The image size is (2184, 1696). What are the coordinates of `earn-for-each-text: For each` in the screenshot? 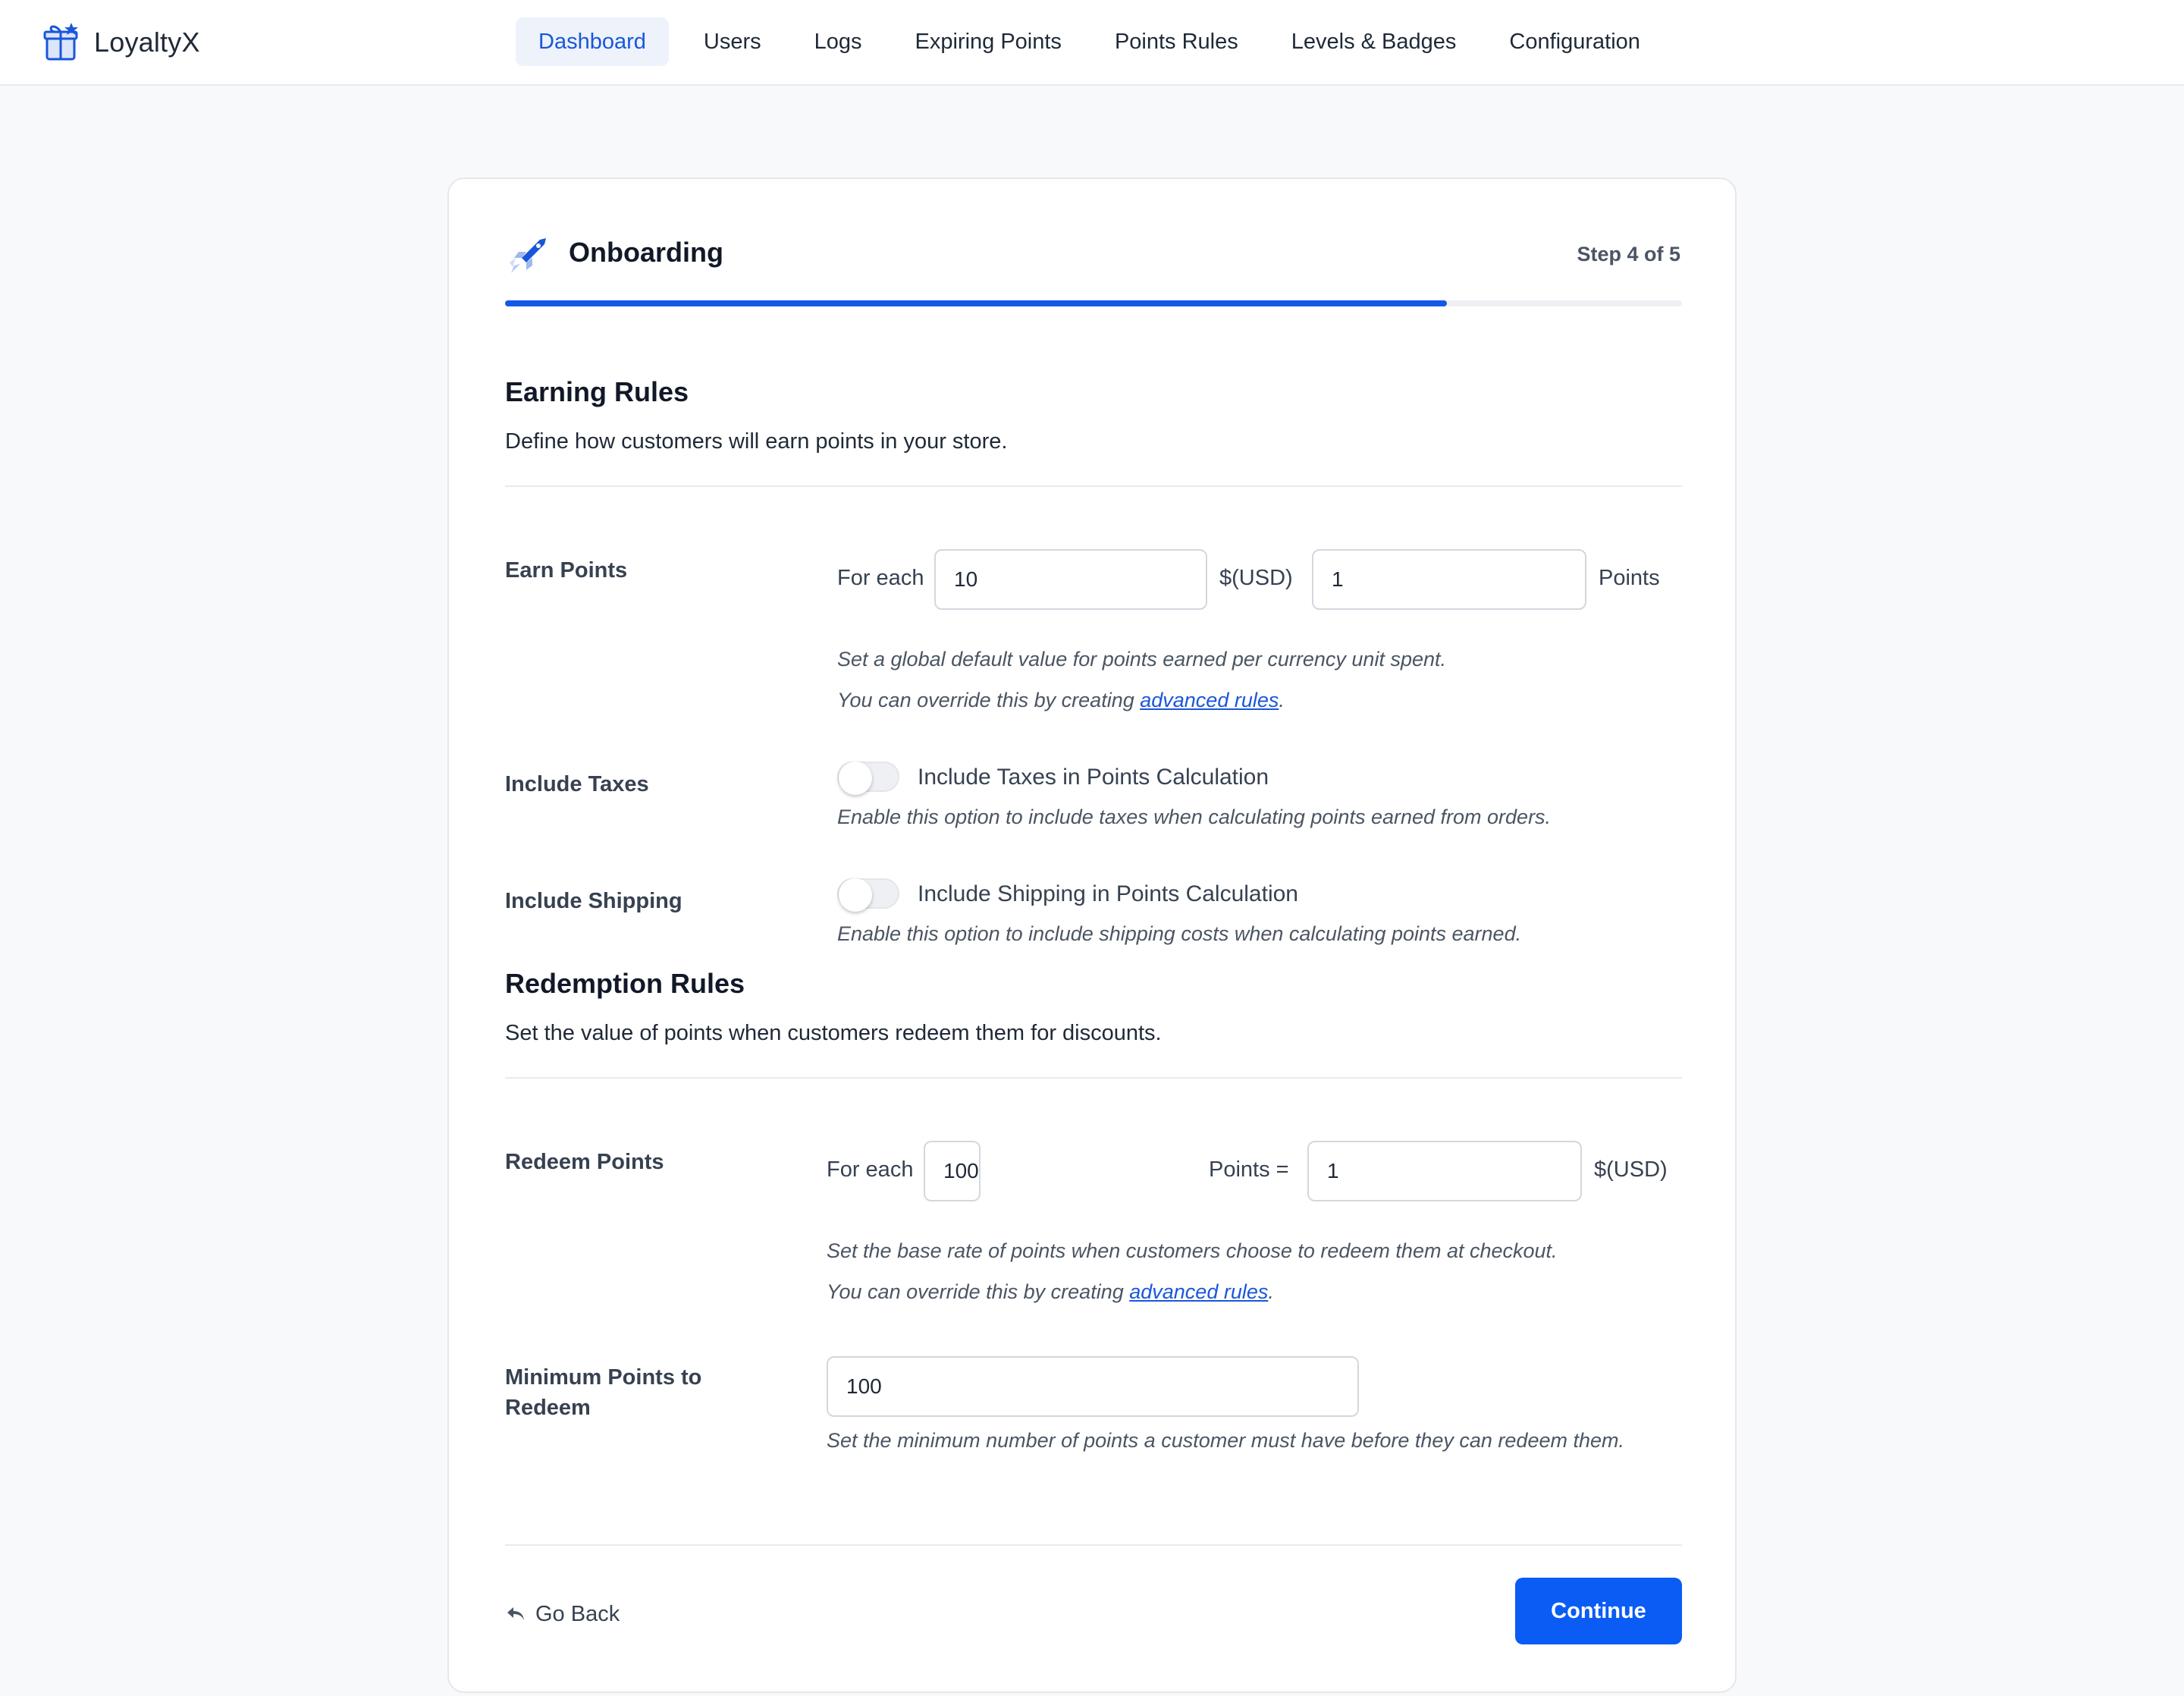 It's located at (880, 578).